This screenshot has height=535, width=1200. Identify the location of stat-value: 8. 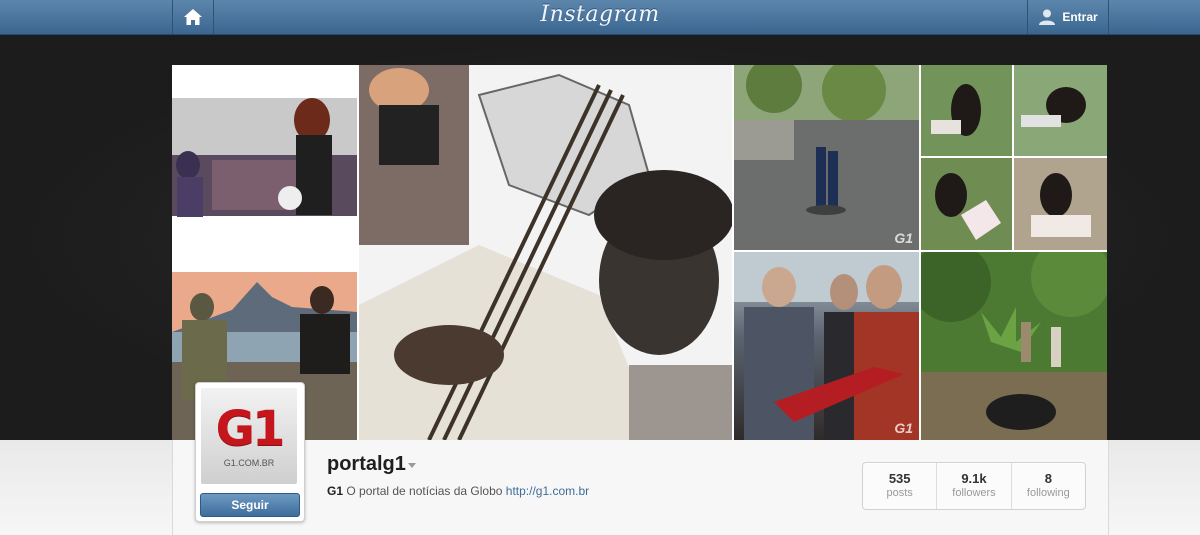
(1048, 478).